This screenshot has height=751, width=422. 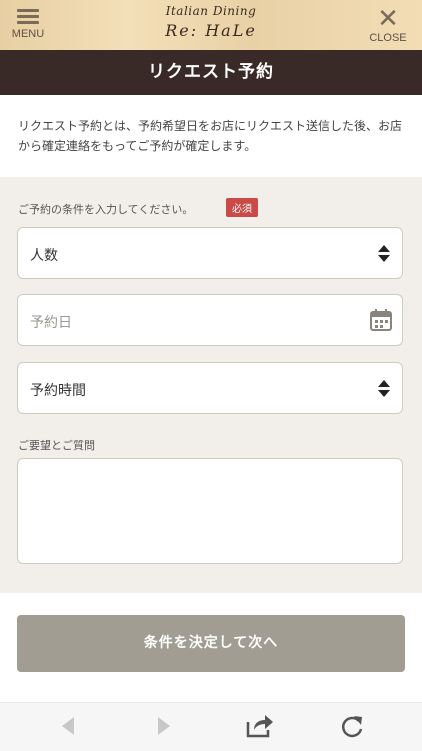 What do you see at coordinates (210, 388) in the screenshot?
I see `time-select: 予約時間` at bounding box center [210, 388].